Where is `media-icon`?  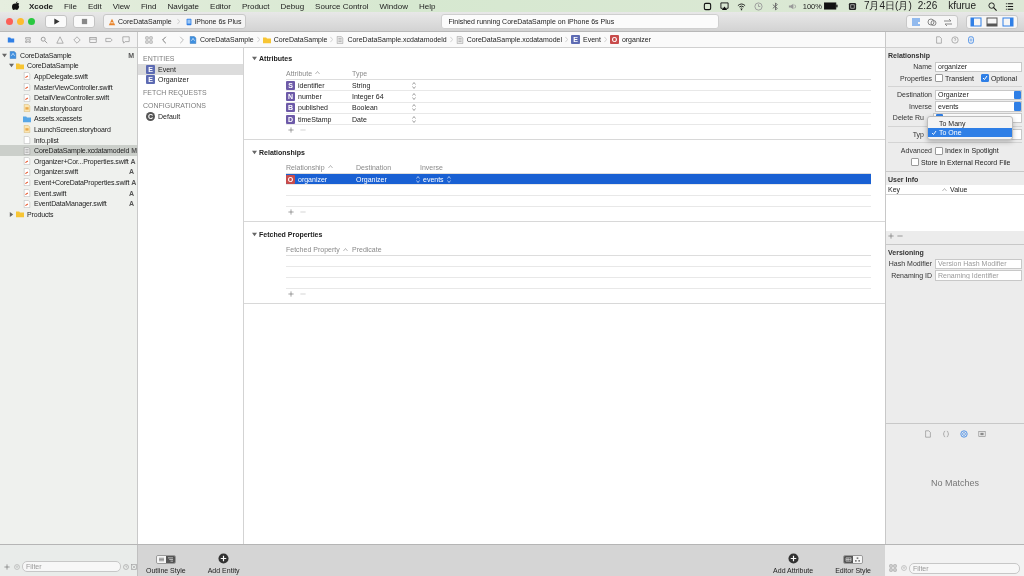 media-icon is located at coordinates (982, 433).